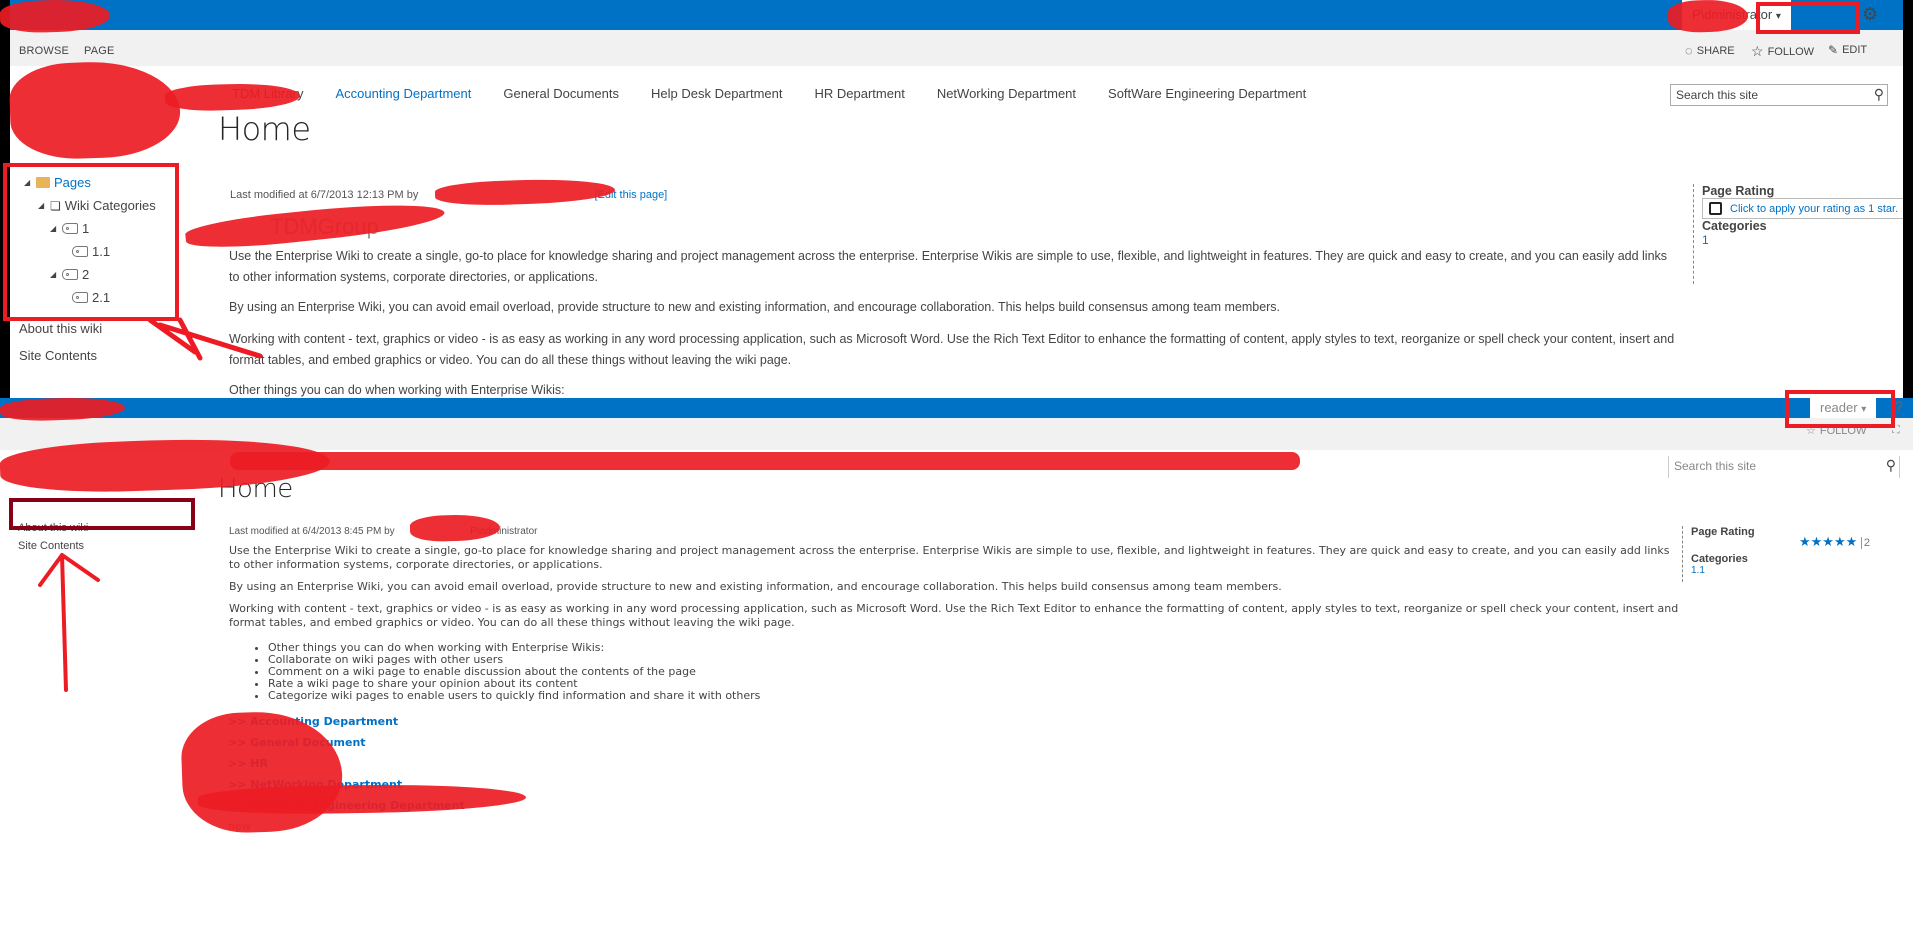 Image resolution: width=1913 pixels, height=939 pixels. What do you see at coordinates (99, 51) in the screenshot?
I see `tab-page: PAGE` at bounding box center [99, 51].